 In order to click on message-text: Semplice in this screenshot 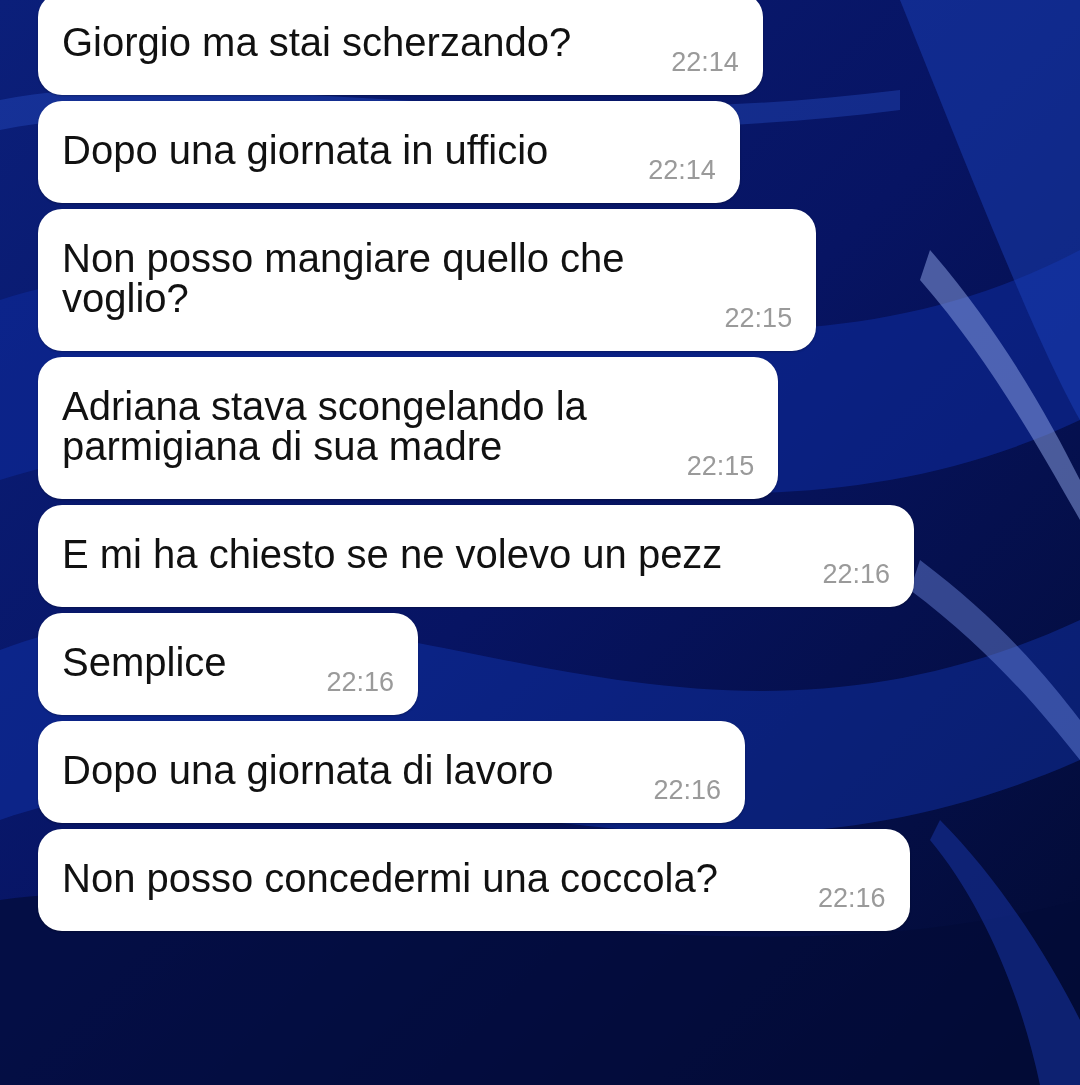, I will do `click(144, 662)`.